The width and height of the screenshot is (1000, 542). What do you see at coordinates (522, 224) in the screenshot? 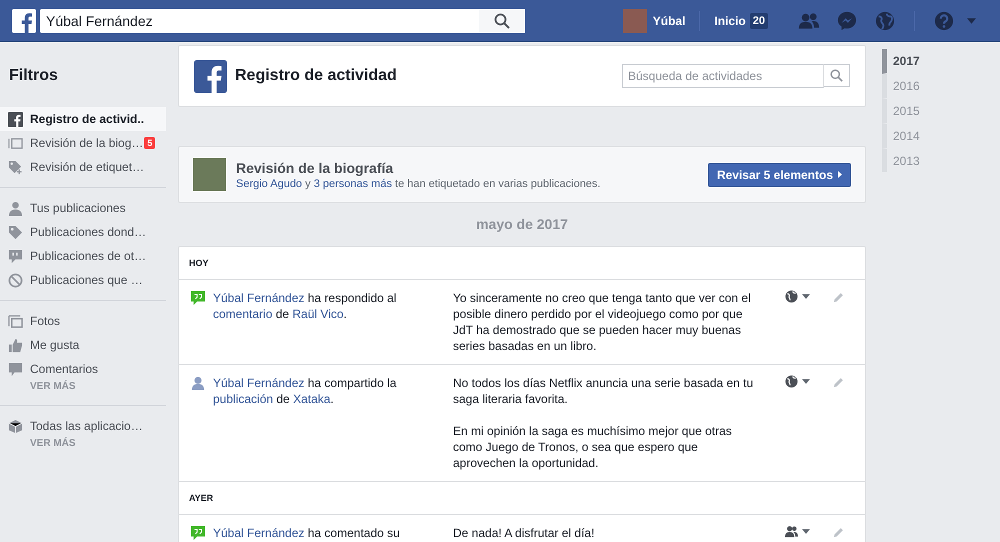
I see `month-heading: mayo de 2017` at bounding box center [522, 224].